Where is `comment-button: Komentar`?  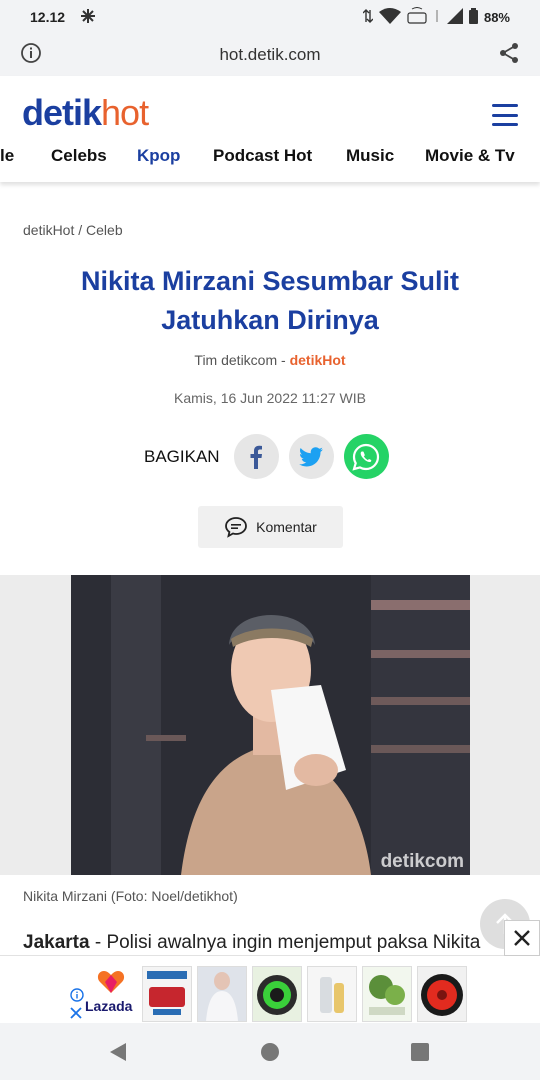
comment-button: Komentar is located at coordinates (270, 527).